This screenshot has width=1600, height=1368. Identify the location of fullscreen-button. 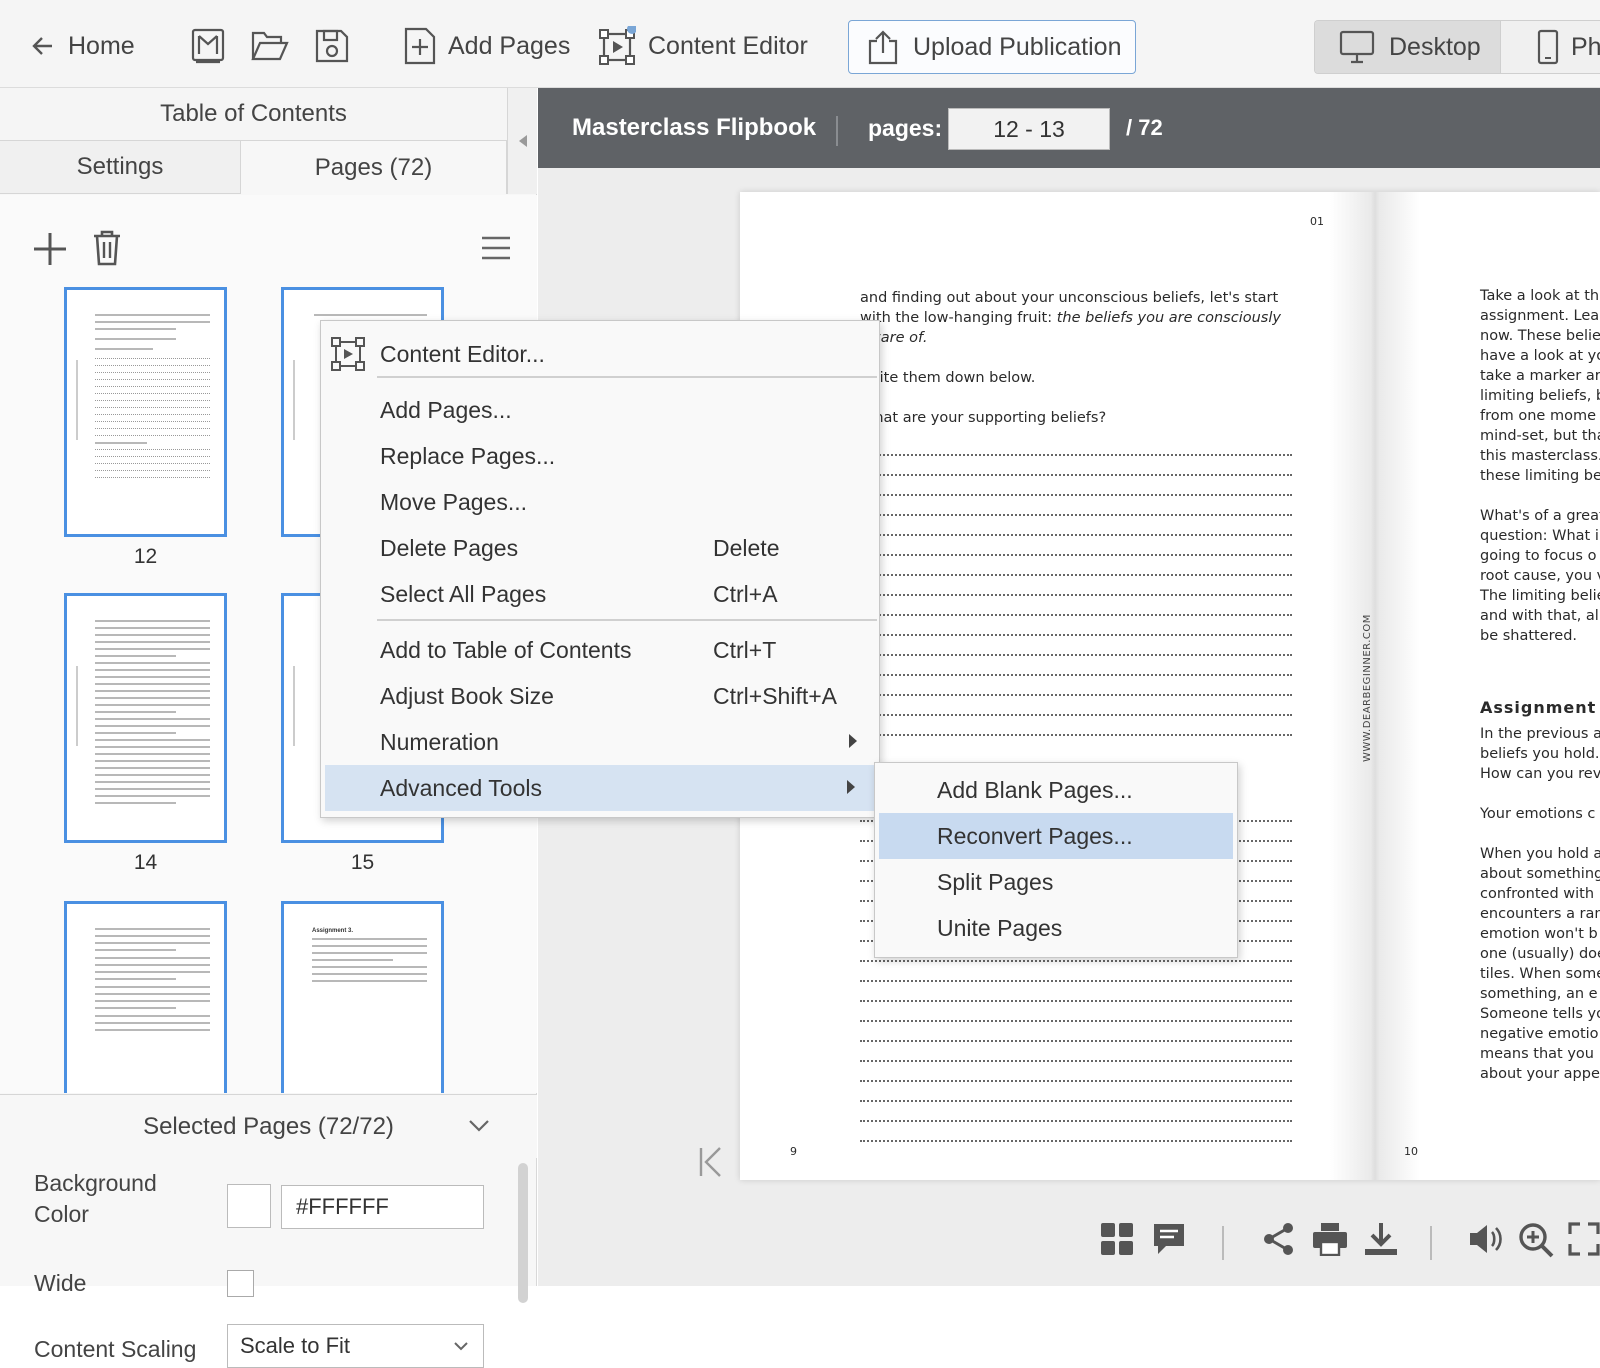
(1584, 1239).